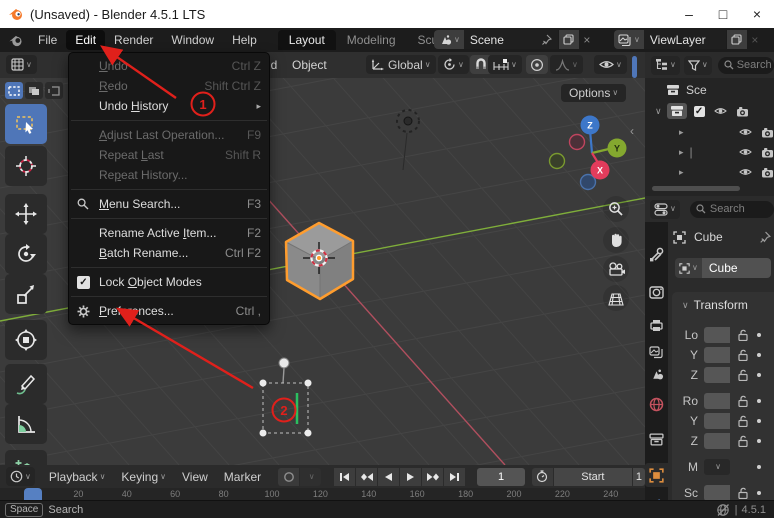  Describe the element at coordinates (665, 65) in the screenshot. I see `outliner-display-mode-button: ∨` at that location.